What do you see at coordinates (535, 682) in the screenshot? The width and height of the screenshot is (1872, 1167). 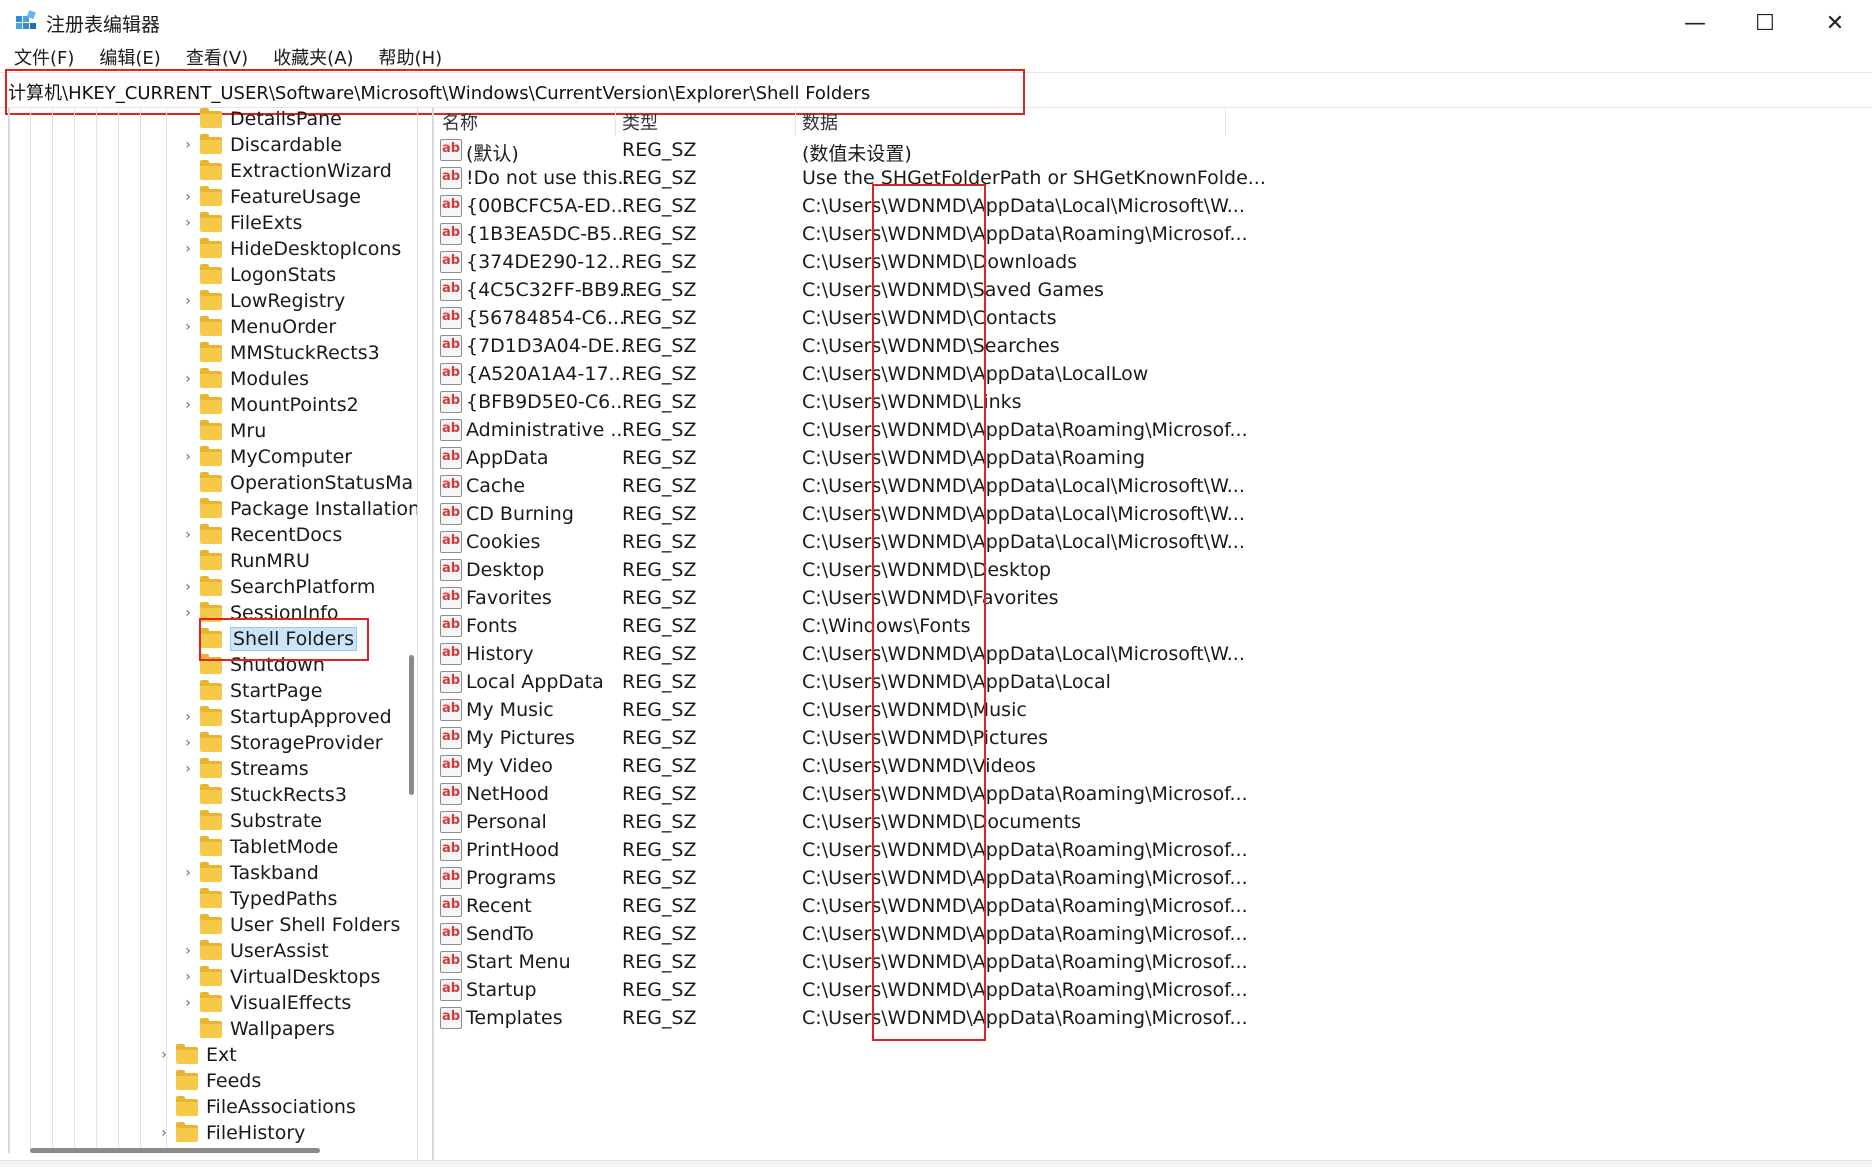 I see `value-name: Local AppData` at bounding box center [535, 682].